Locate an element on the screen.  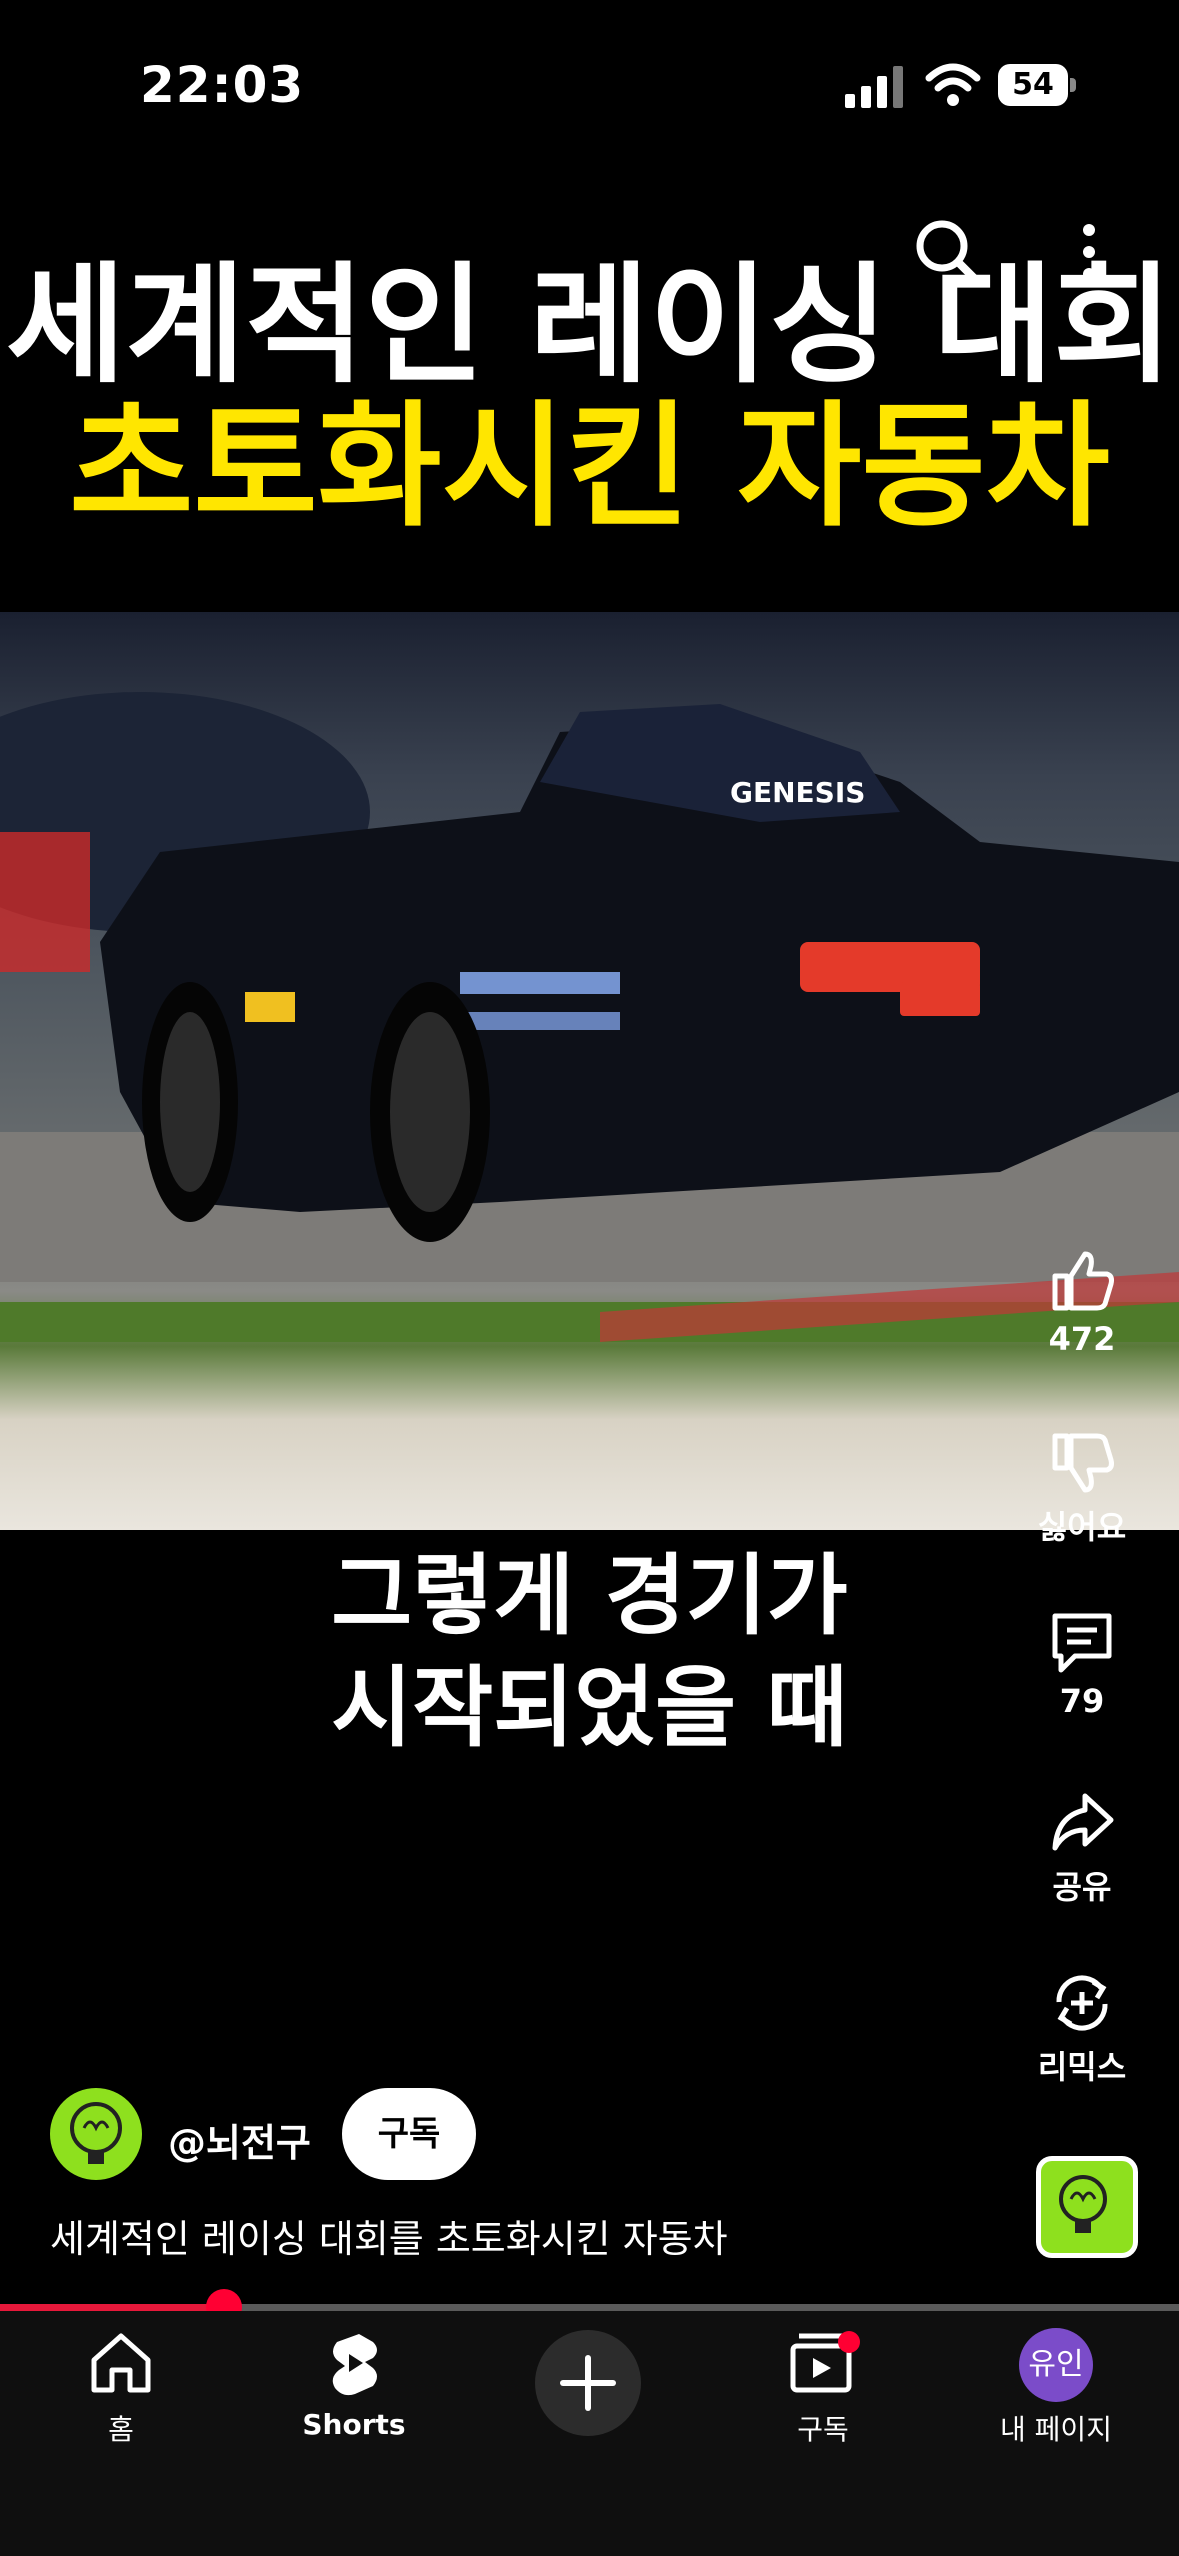
nav-my-page: 유인 내 페이지 is located at coordinates (1056, 2388).